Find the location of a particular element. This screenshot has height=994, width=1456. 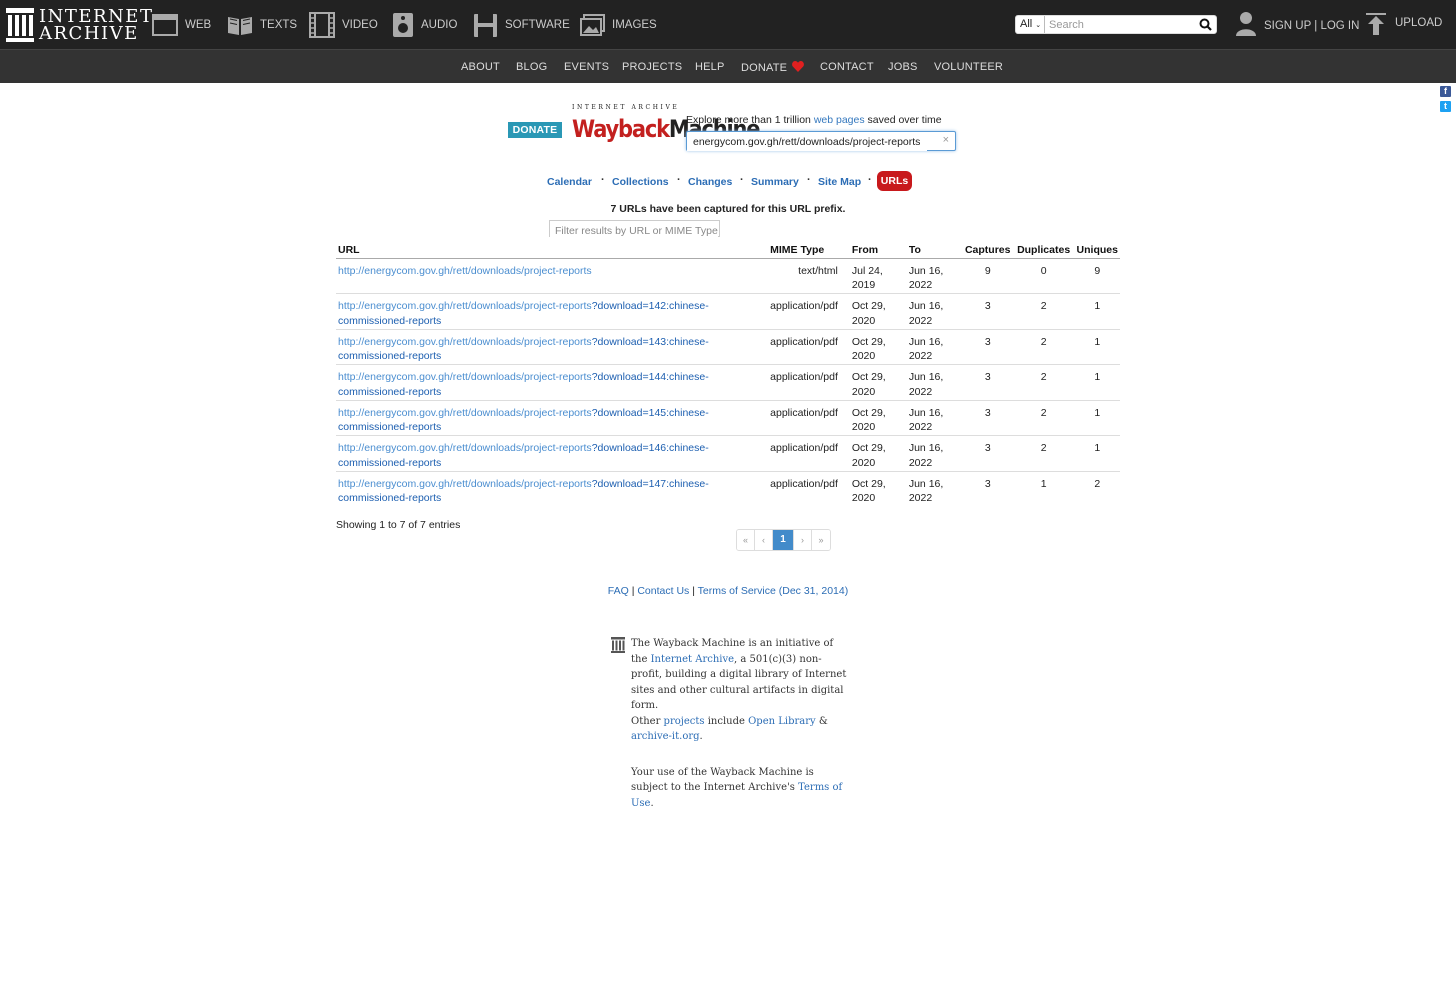

page-first-button: « is located at coordinates (746, 540).